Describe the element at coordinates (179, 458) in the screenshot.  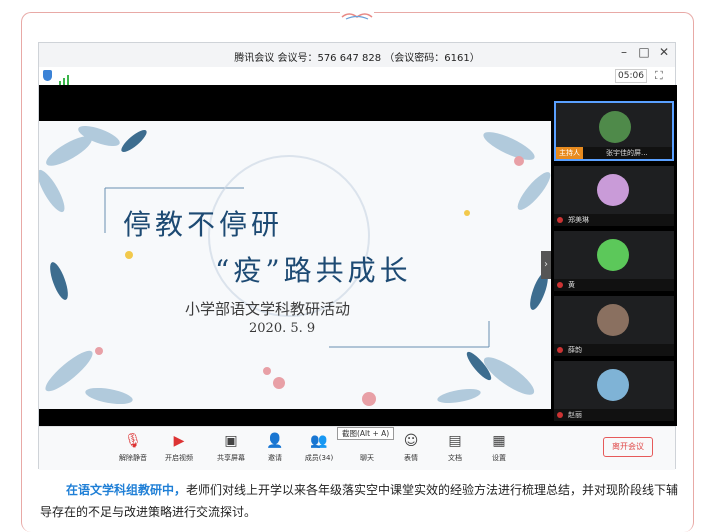
I see `video-label: 开启视频` at that location.